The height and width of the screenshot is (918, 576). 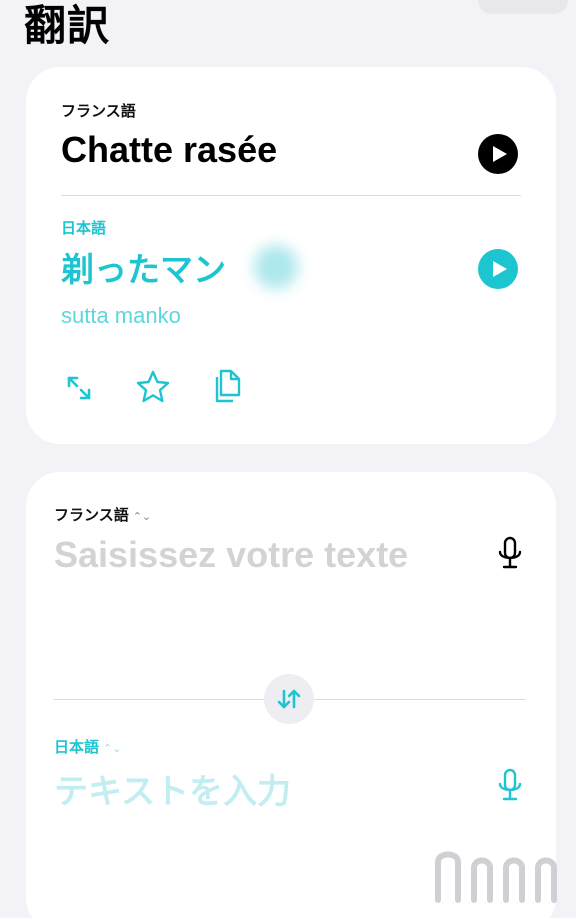 I want to click on play-source-button, so click(x=498, y=154).